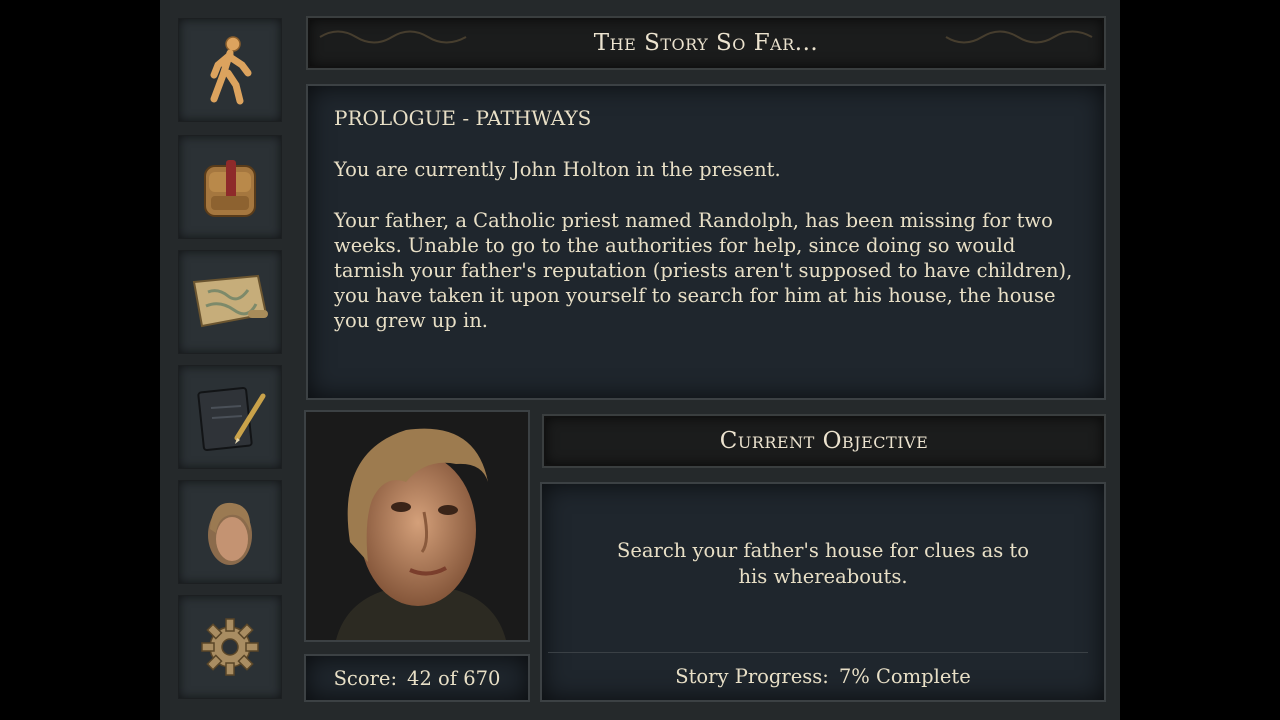 The image size is (1280, 720). I want to click on journal-pencil-icon, so click(231, 419).